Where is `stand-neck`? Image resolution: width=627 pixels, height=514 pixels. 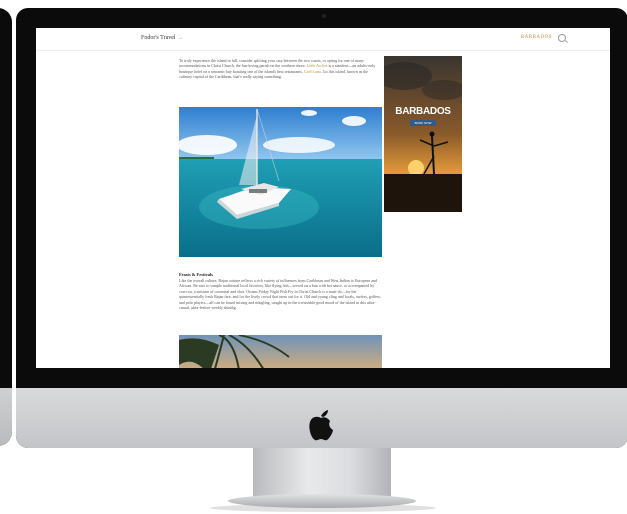 stand-neck is located at coordinates (322, 473).